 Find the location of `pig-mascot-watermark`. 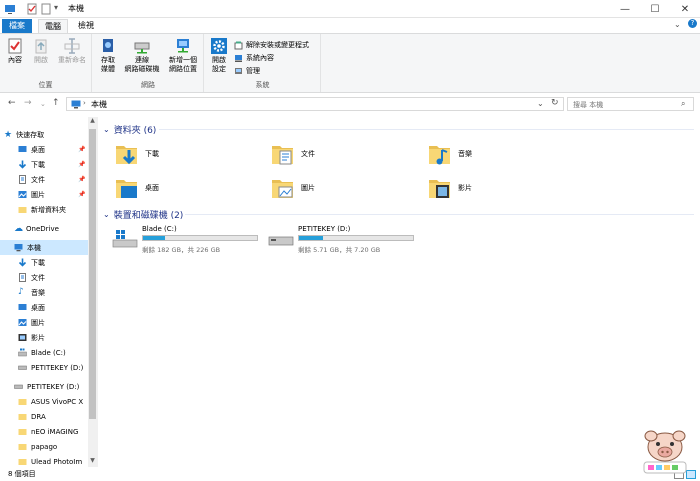

pig-mascot-watermark is located at coordinates (665, 452).